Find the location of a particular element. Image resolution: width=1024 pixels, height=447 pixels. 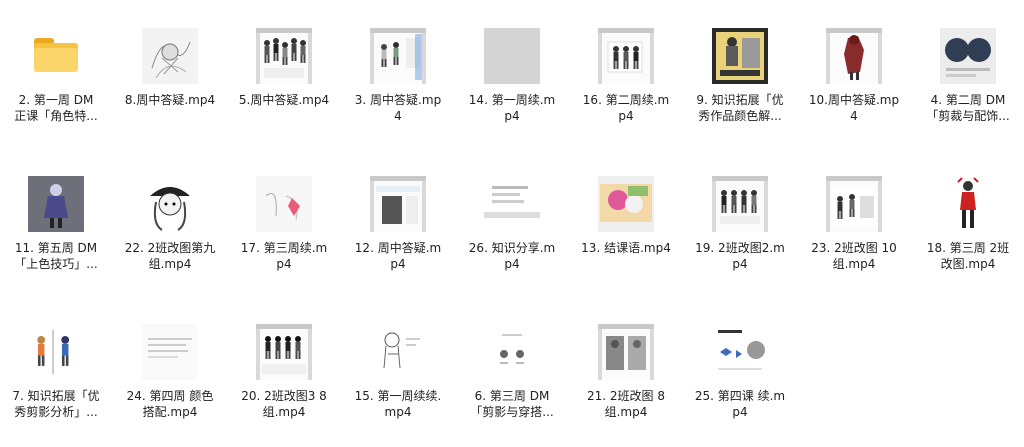

file-name-line-1: 11. 第五周 DM is located at coordinates (56, 248).